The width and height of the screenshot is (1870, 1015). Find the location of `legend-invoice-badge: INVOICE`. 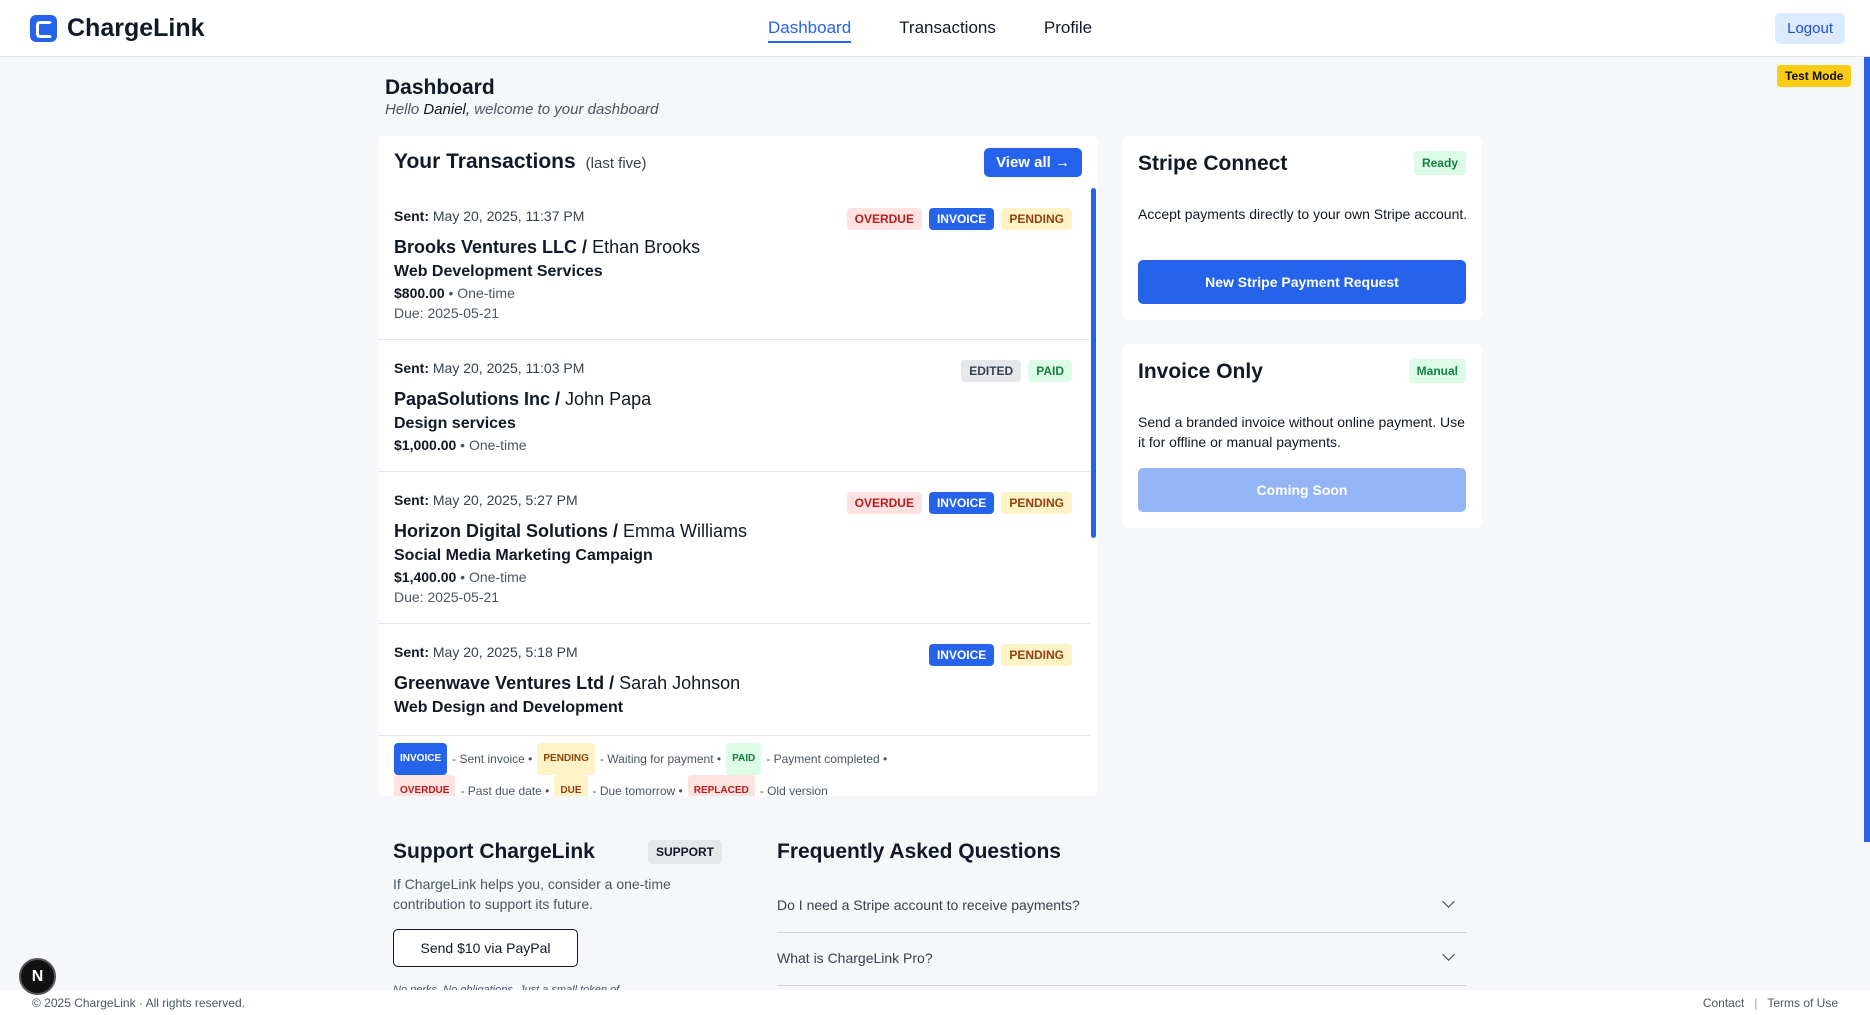

legend-invoice-badge: INVOICE is located at coordinates (421, 759).